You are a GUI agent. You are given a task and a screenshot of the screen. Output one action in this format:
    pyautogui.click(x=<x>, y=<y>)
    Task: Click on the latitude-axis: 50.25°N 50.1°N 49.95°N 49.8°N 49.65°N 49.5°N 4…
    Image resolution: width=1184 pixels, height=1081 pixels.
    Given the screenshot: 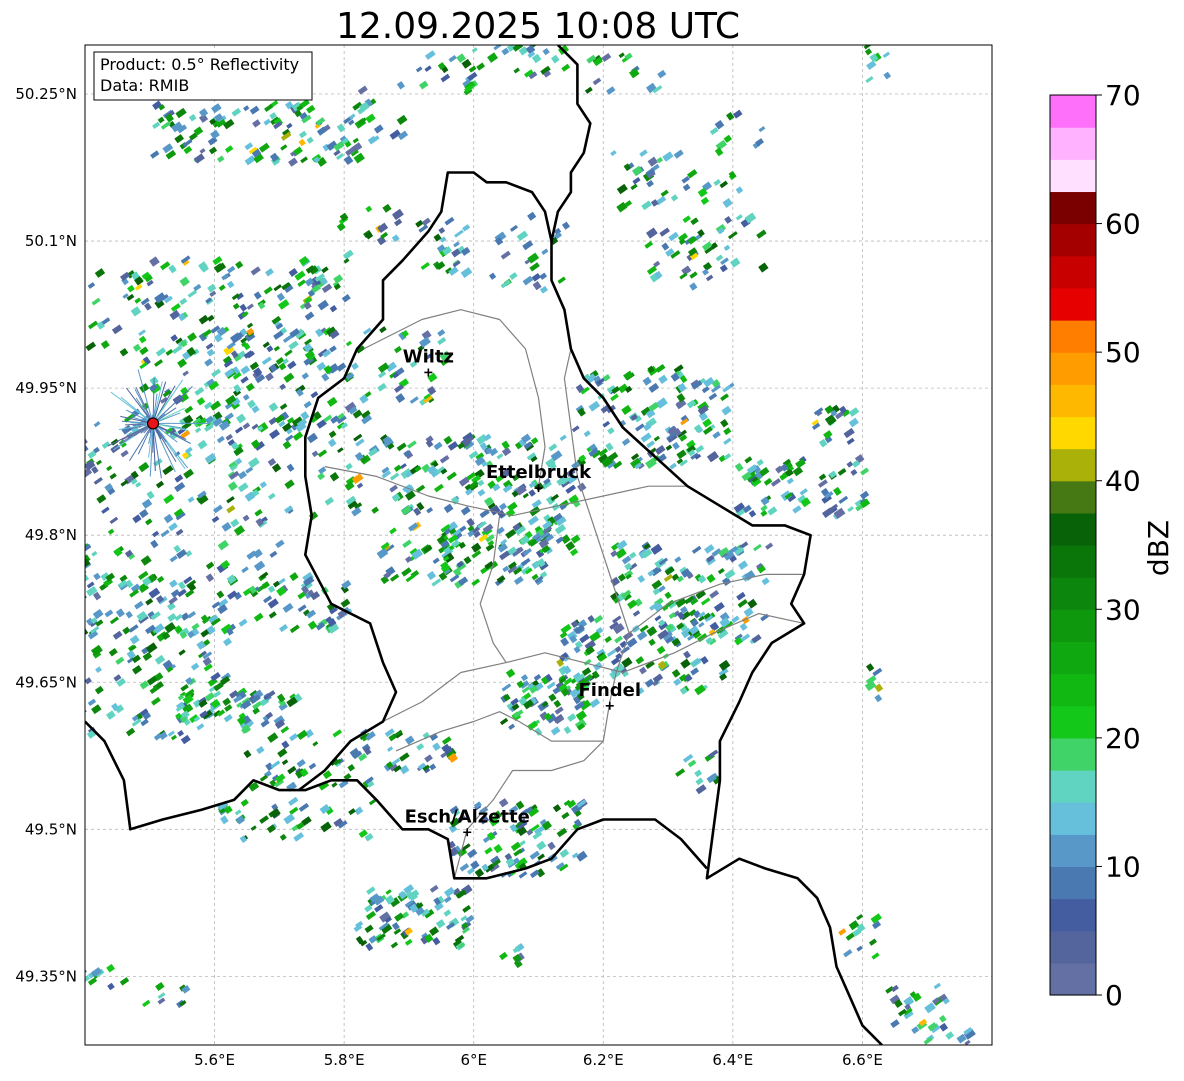 What is the action you would take?
    pyautogui.click(x=46, y=535)
    